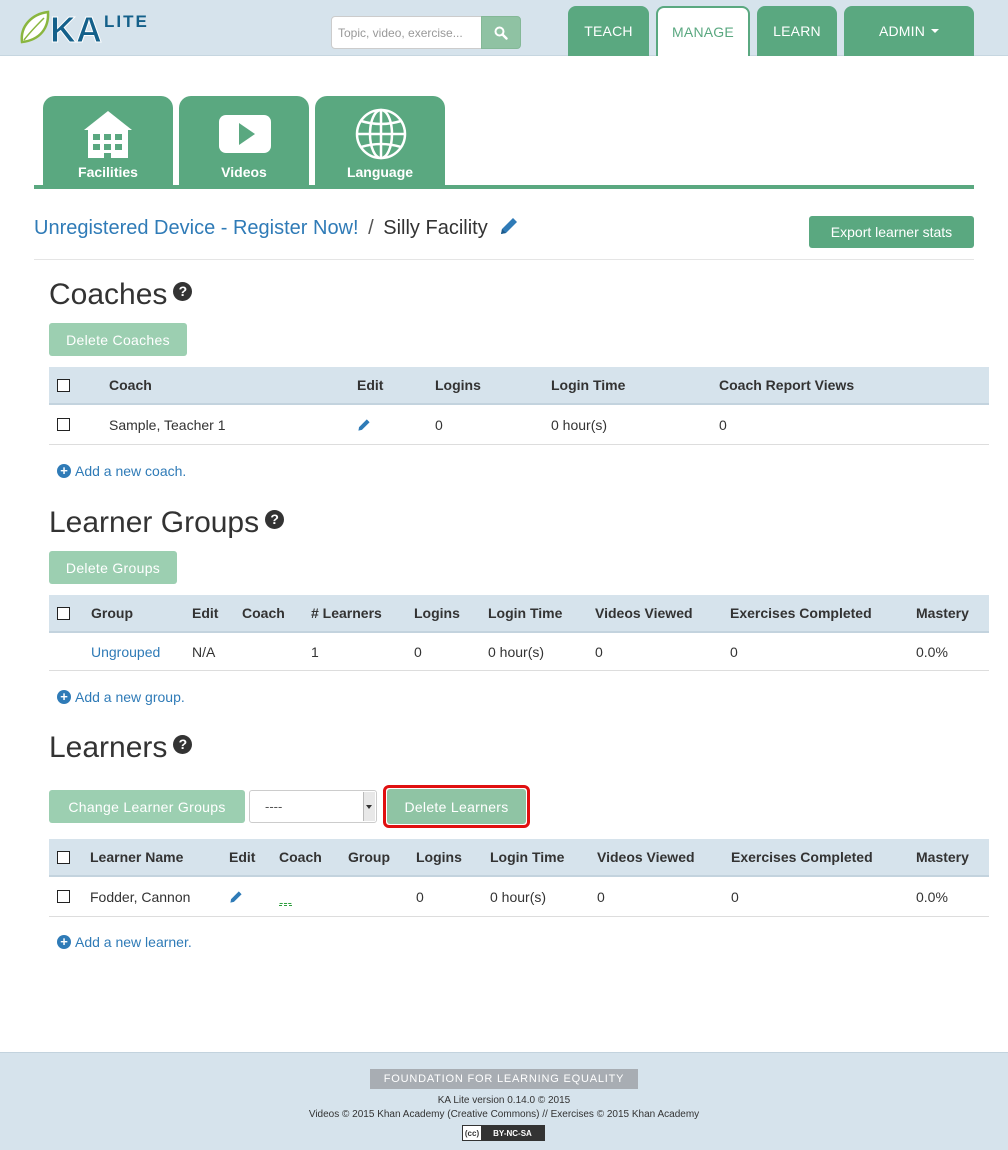  I want to click on group-select-dropdown: ----, so click(313, 806).